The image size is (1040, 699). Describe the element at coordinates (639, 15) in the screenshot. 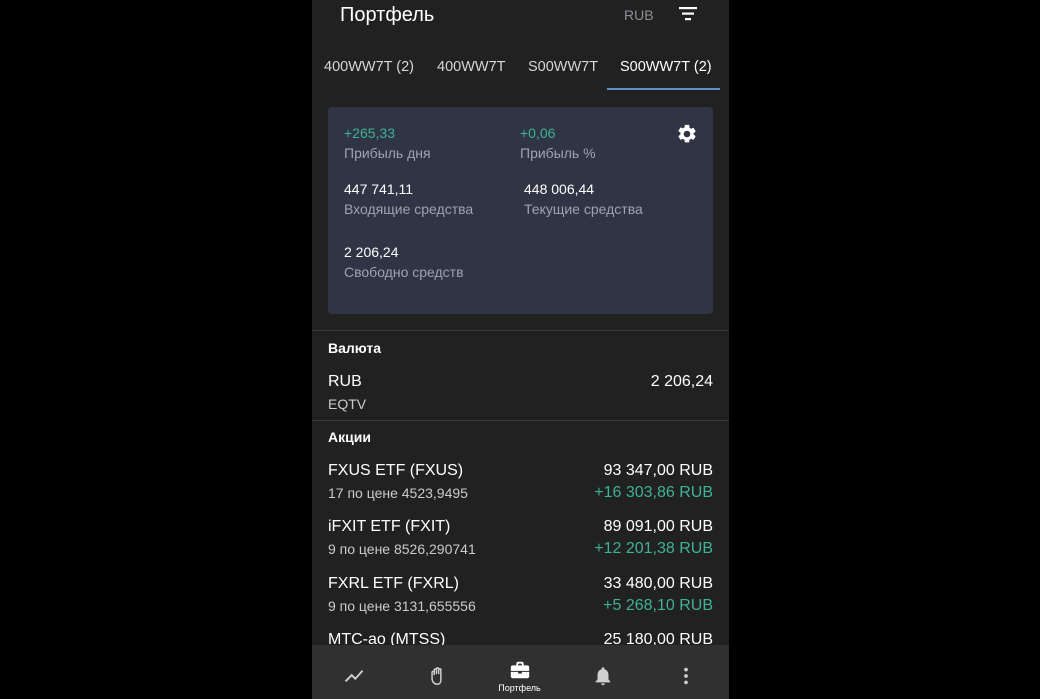

I see `currency-selector: RUB` at that location.